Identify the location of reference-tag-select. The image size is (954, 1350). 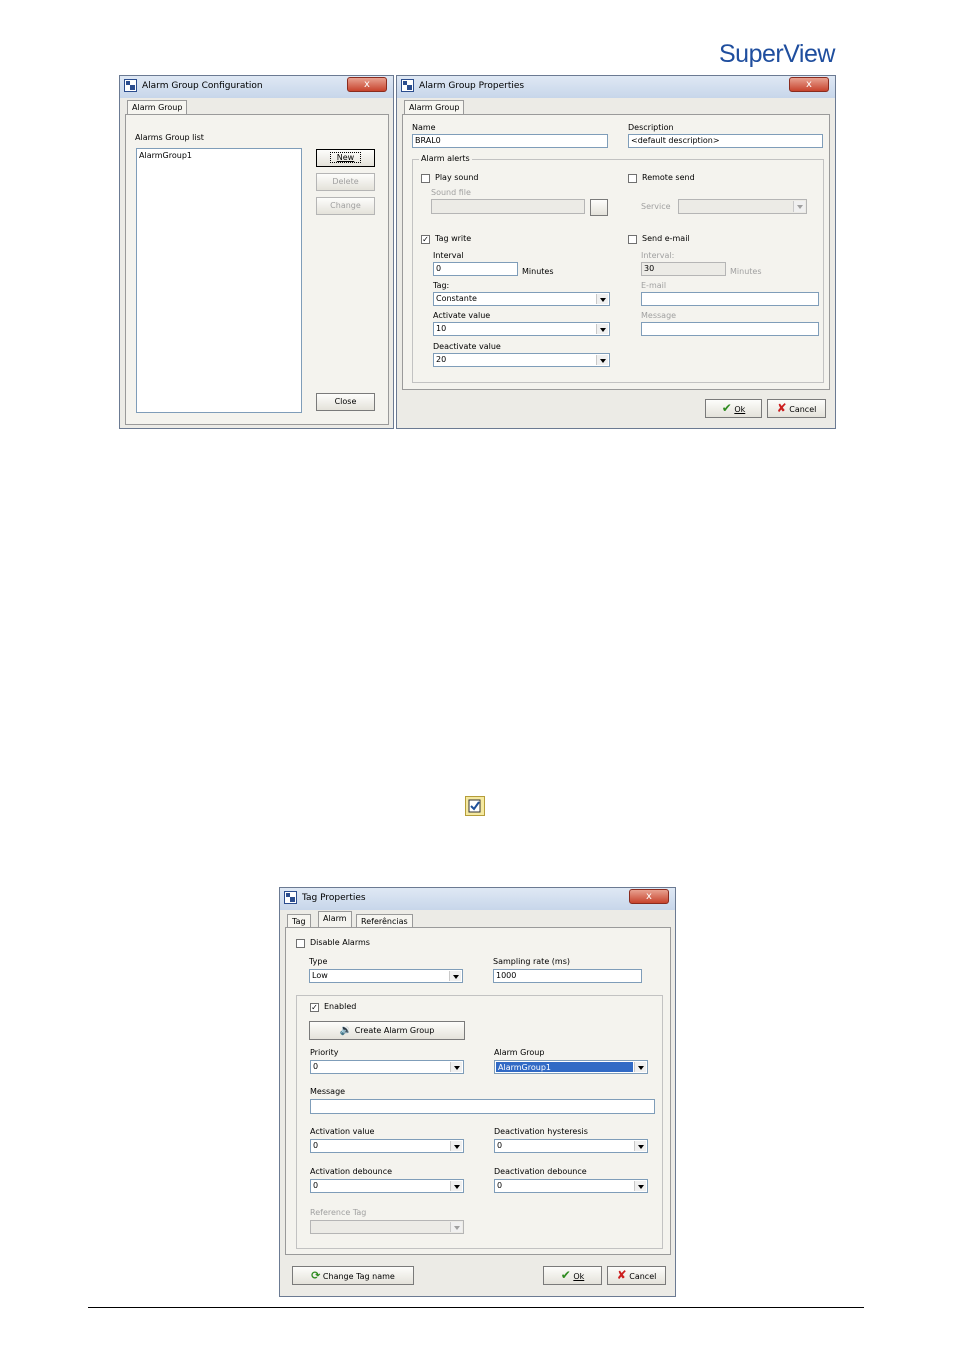
(387, 1227).